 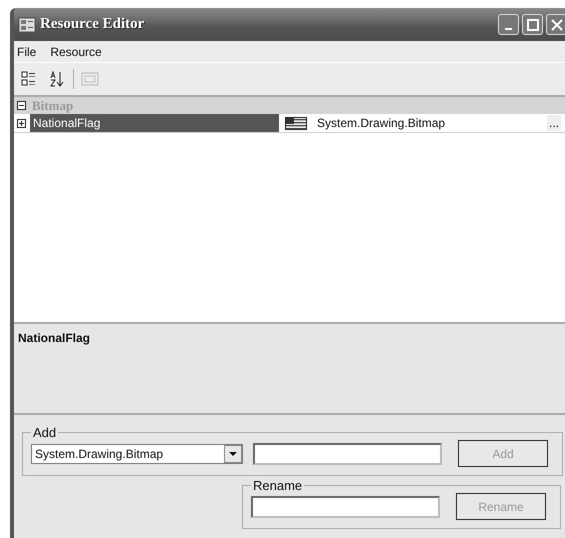 I want to click on group-label: Rename, so click(x=278, y=485).